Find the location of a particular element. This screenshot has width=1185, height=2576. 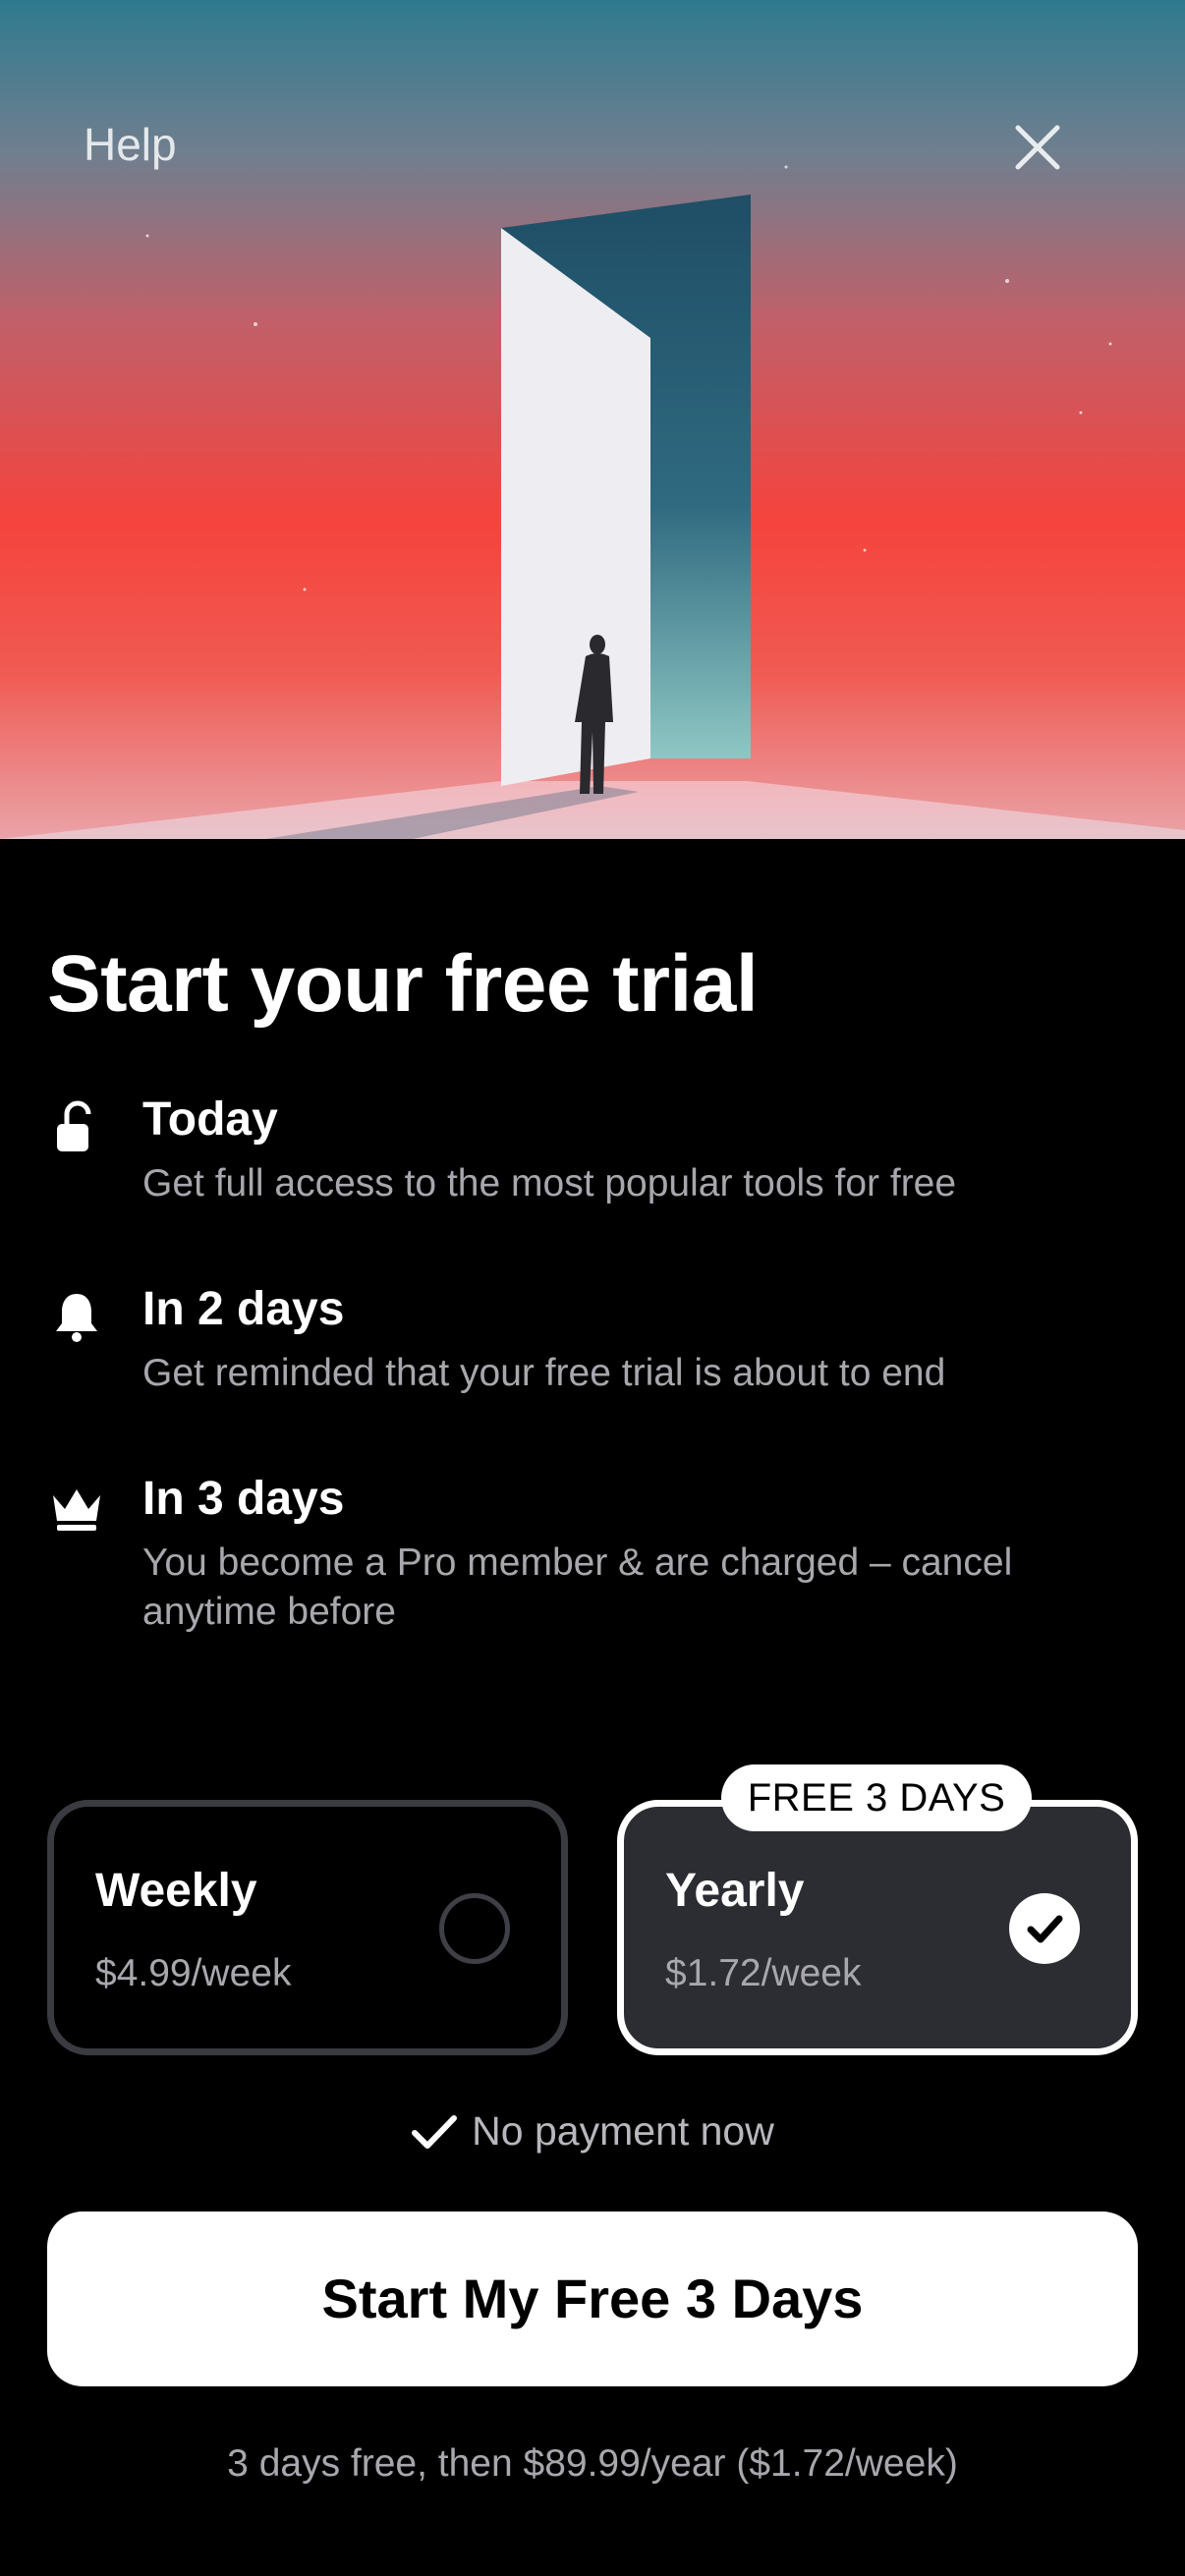

plan-option-yearly: Yearly $1.72/week is located at coordinates (878, 1927).